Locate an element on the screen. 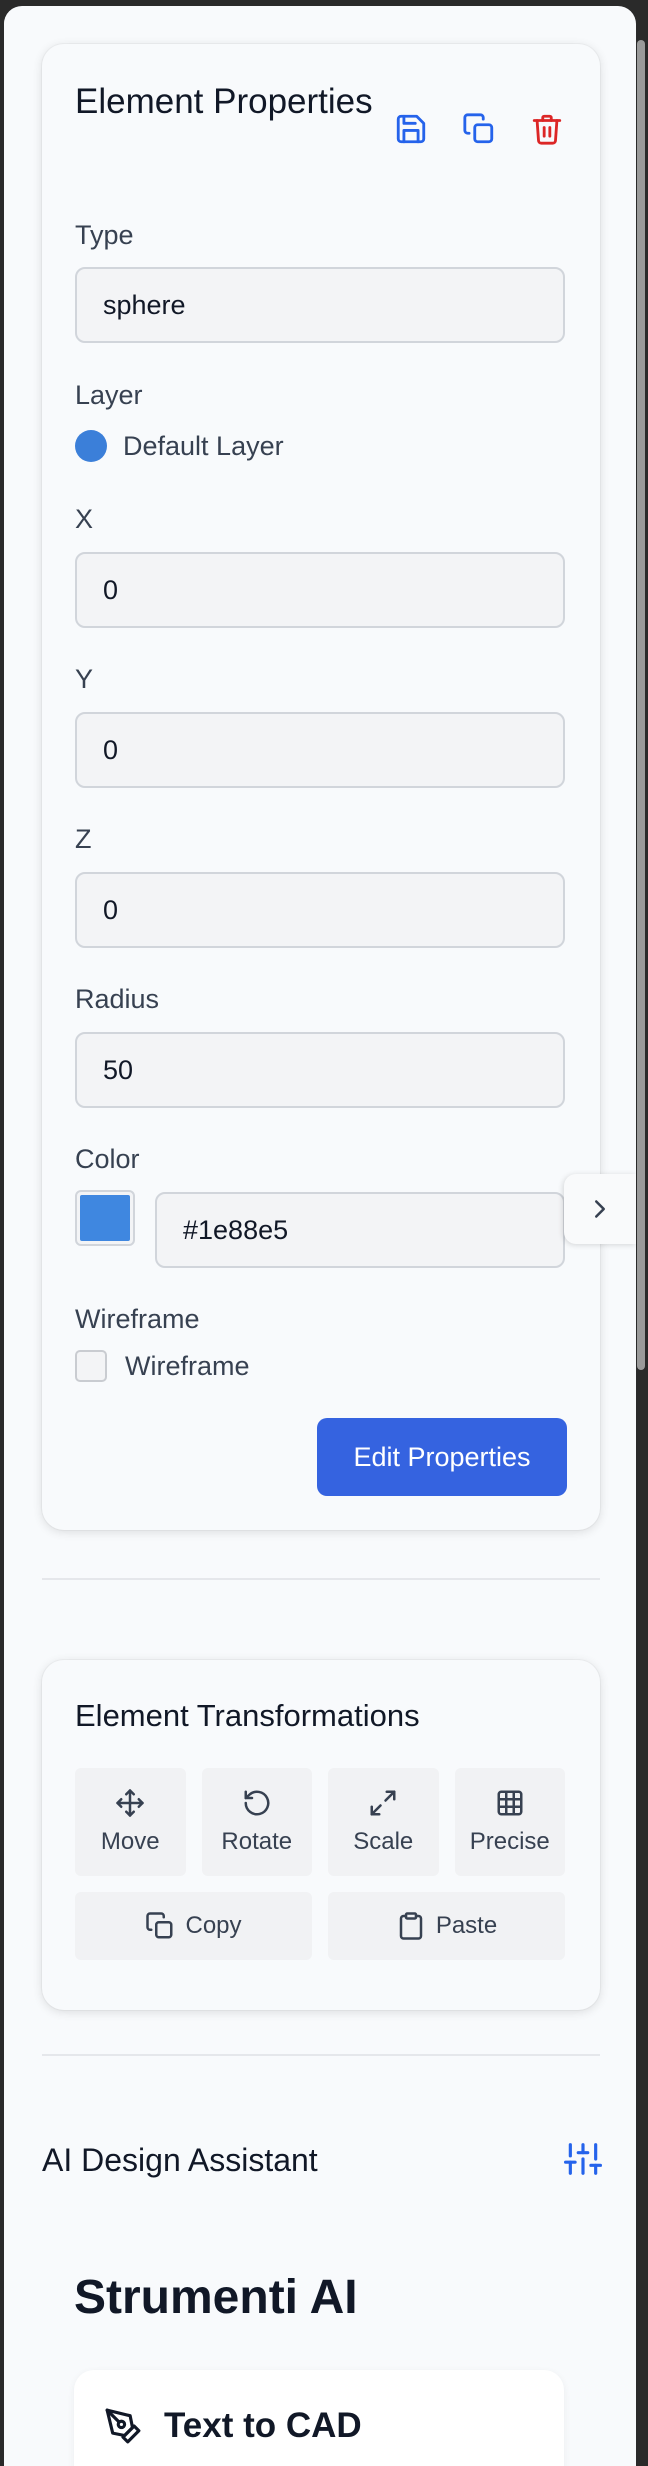  scrollbar is located at coordinates (642, 1233).